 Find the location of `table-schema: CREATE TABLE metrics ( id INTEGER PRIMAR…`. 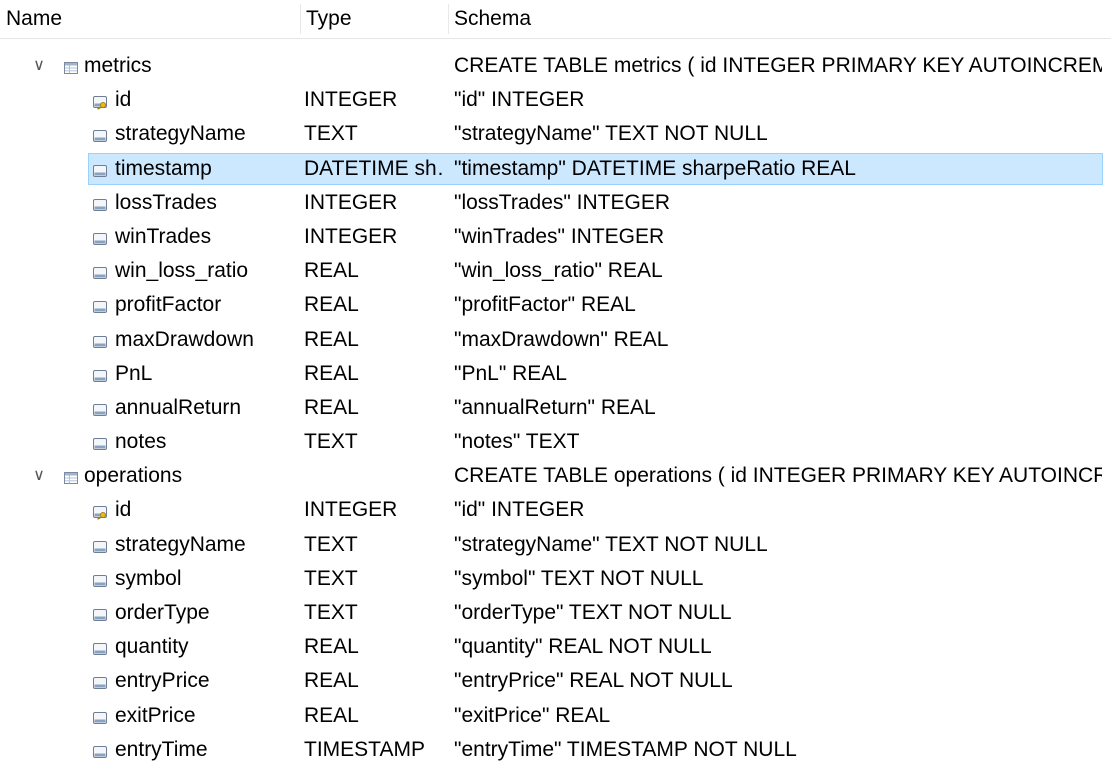

table-schema: CREATE TABLE metrics ( id INTEGER PRIMAR… is located at coordinates (778, 65).